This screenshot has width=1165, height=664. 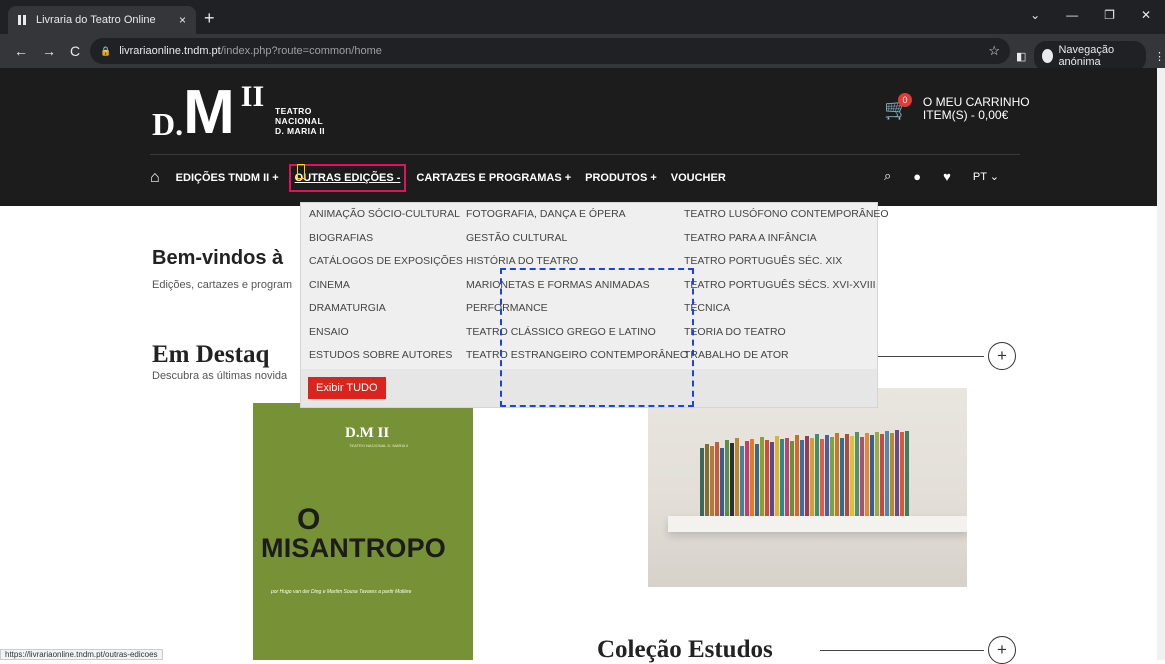 I want to click on cart-count-badge: 0, so click(x=905, y=99).